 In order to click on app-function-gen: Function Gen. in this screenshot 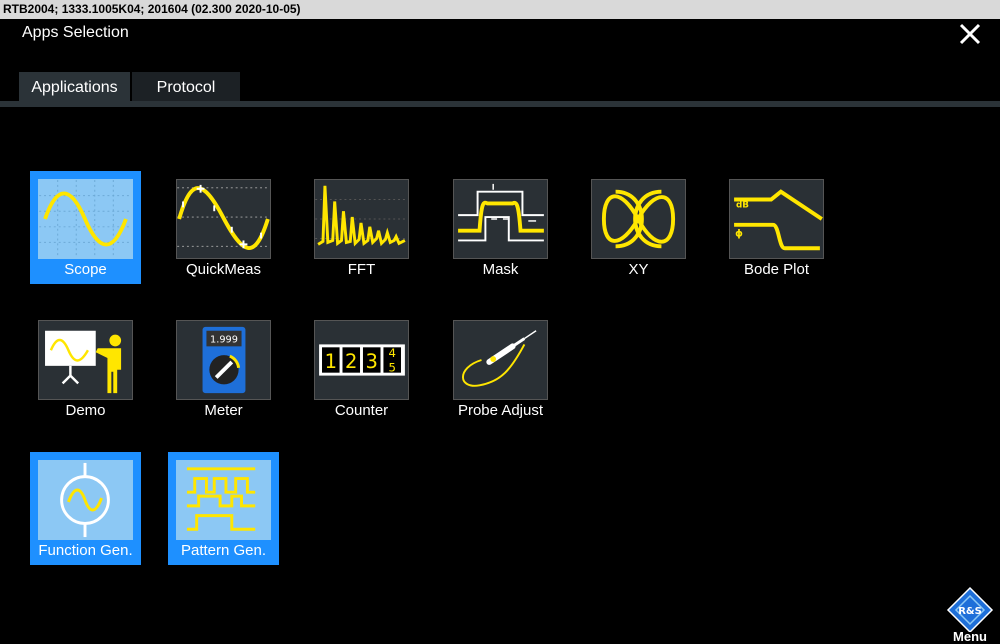, I will do `click(85, 508)`.